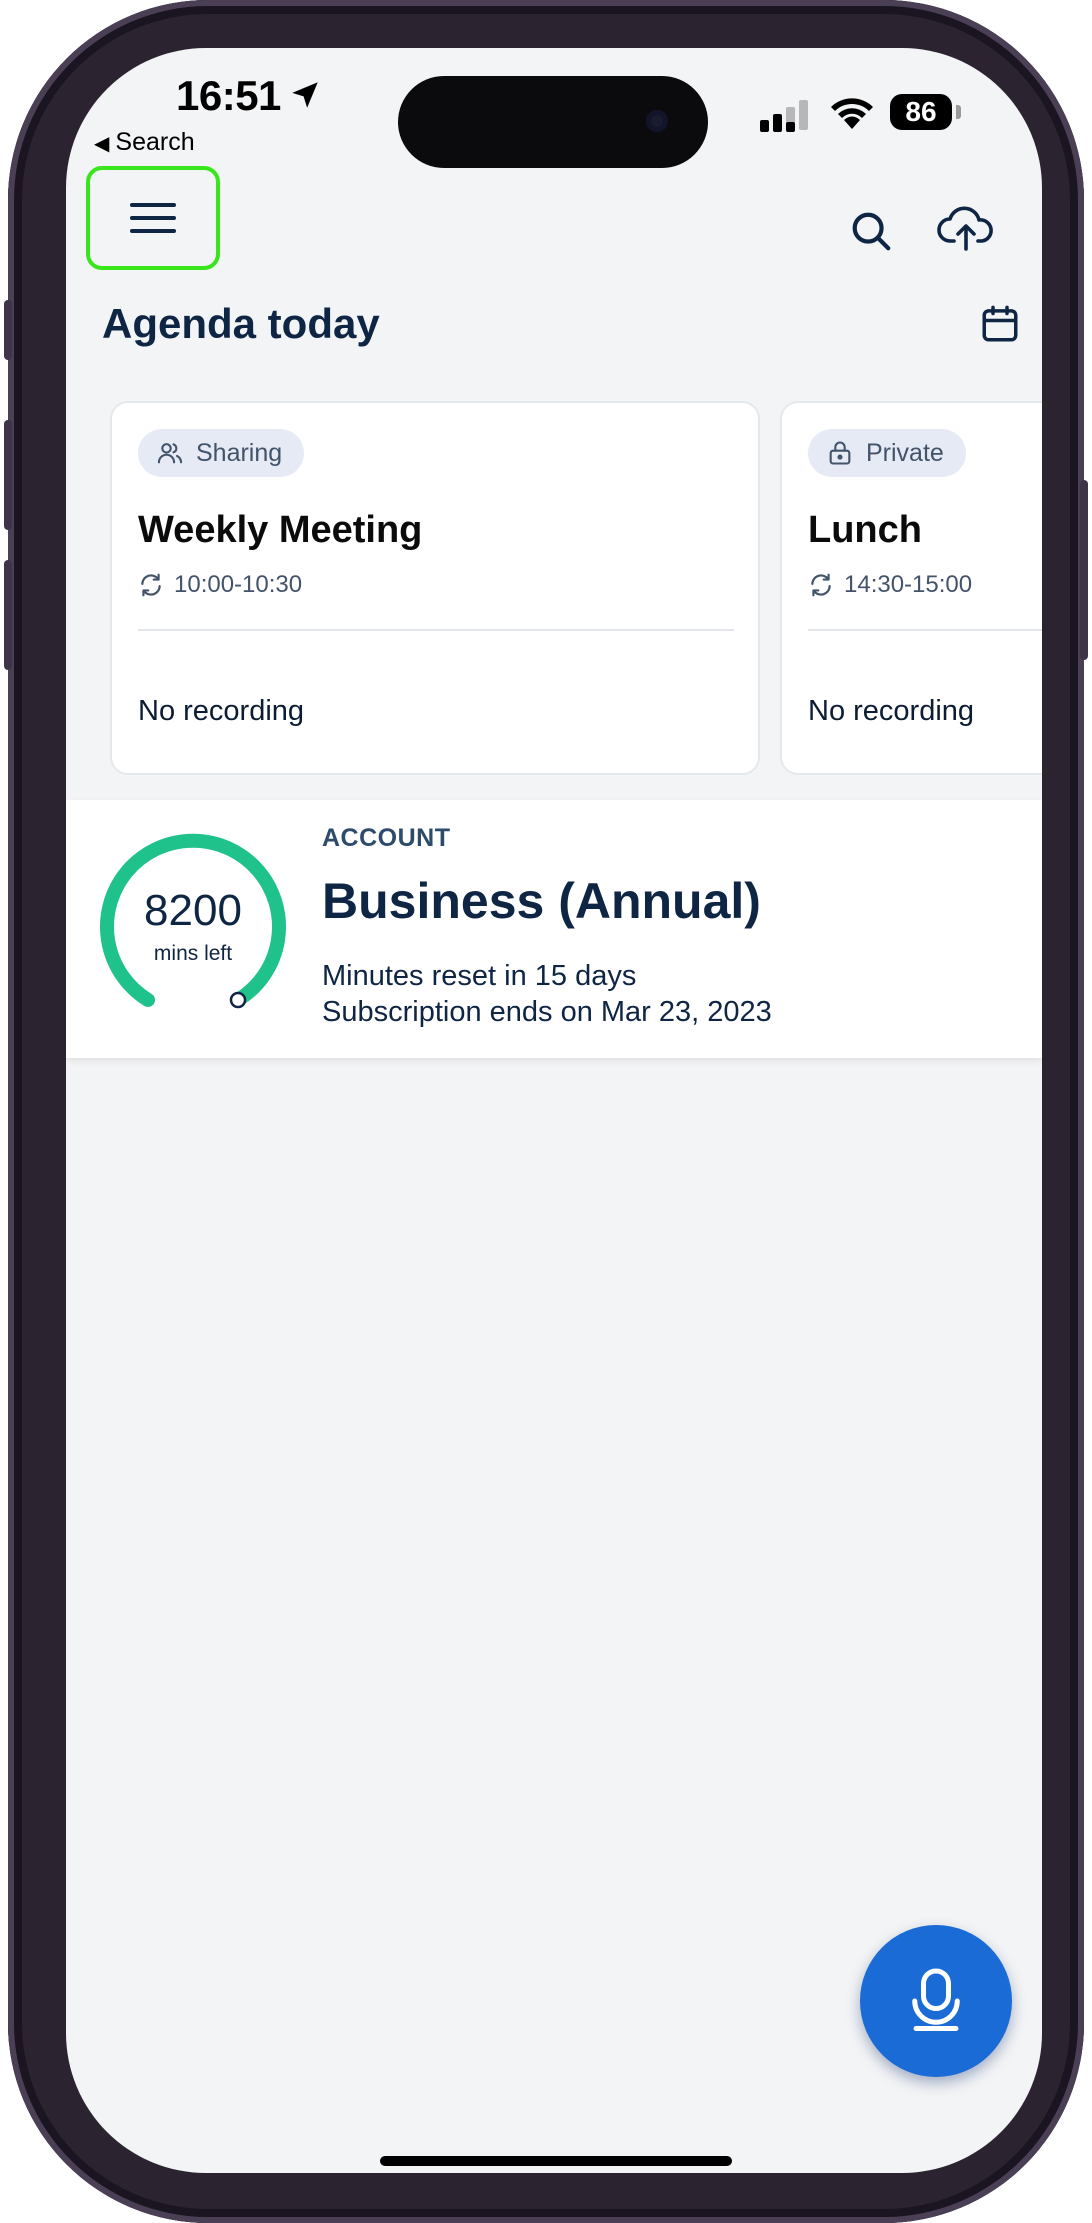 The height and width of the screenshot is (2223, 1092). Describe the element at coordinates (8, 330) in the screenshot. I see `action-button` at that location.